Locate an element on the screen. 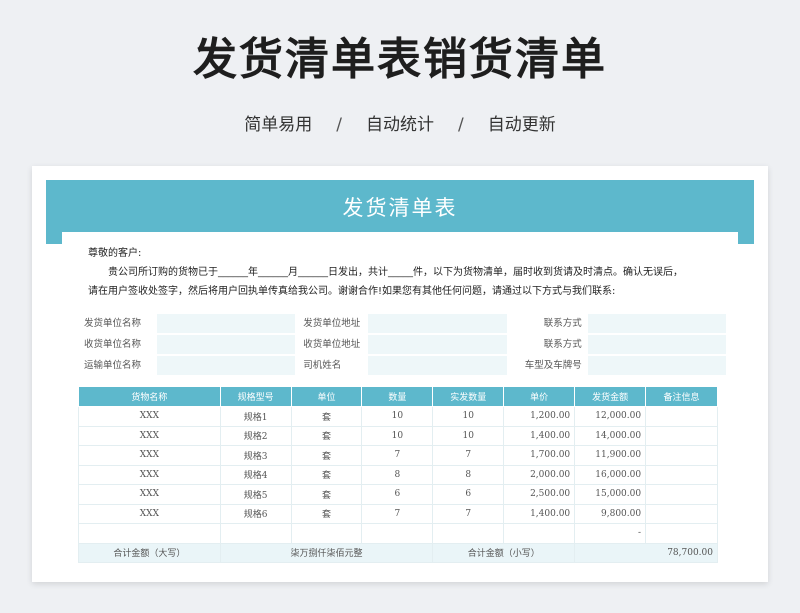 This screenshot has height=613, width=800. table-cell: 规格6 is located at coordinates (255, 513).